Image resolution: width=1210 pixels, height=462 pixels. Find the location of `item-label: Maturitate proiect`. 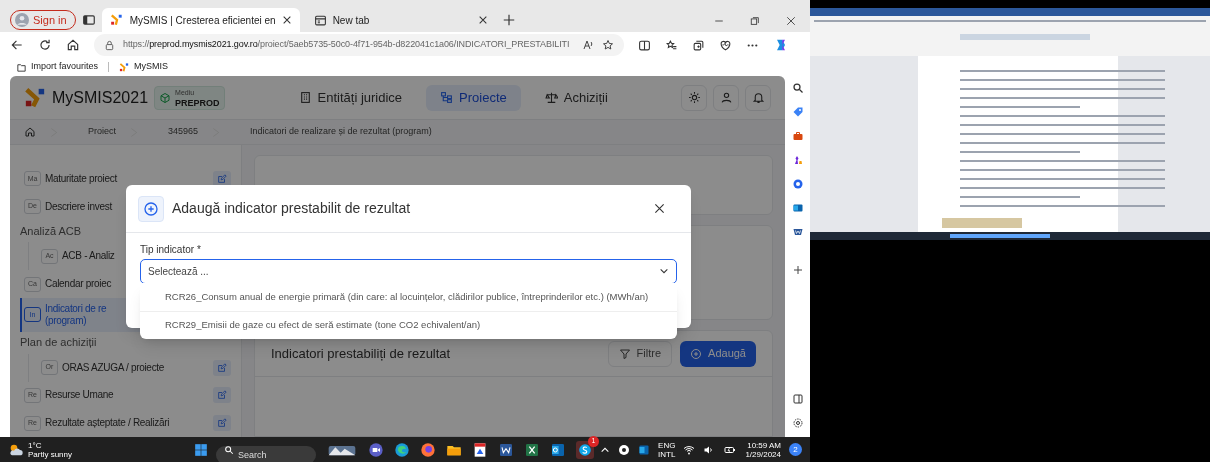

item-label: Maturitate proiect is located at coordinates (81, 178).